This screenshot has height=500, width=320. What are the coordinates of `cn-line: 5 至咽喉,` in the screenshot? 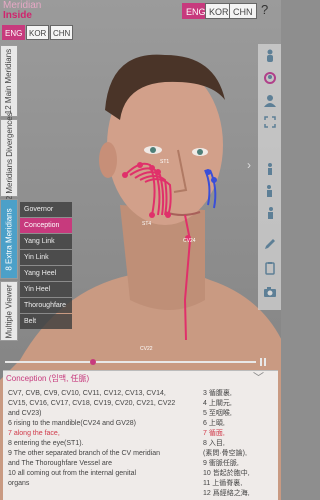 It's located at (217, 413).